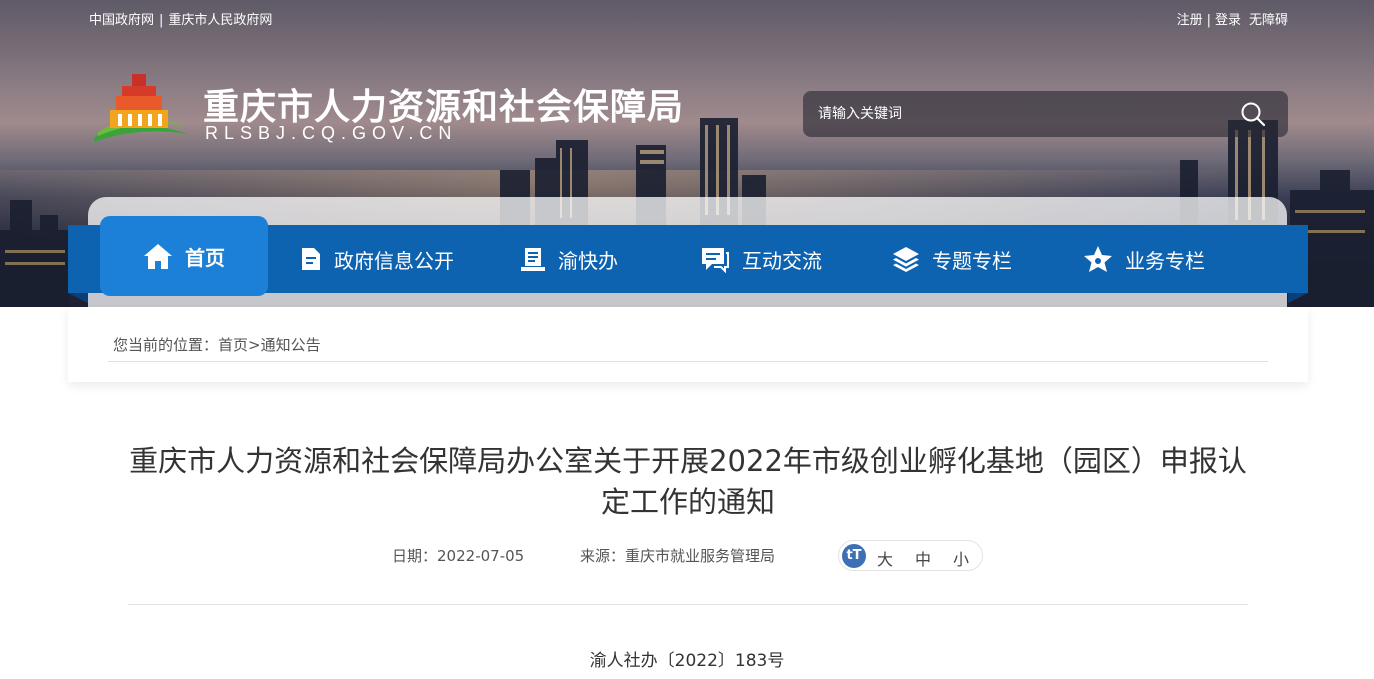  I want to click on nav-item-business: 业务专栏, so click(1144, 259).